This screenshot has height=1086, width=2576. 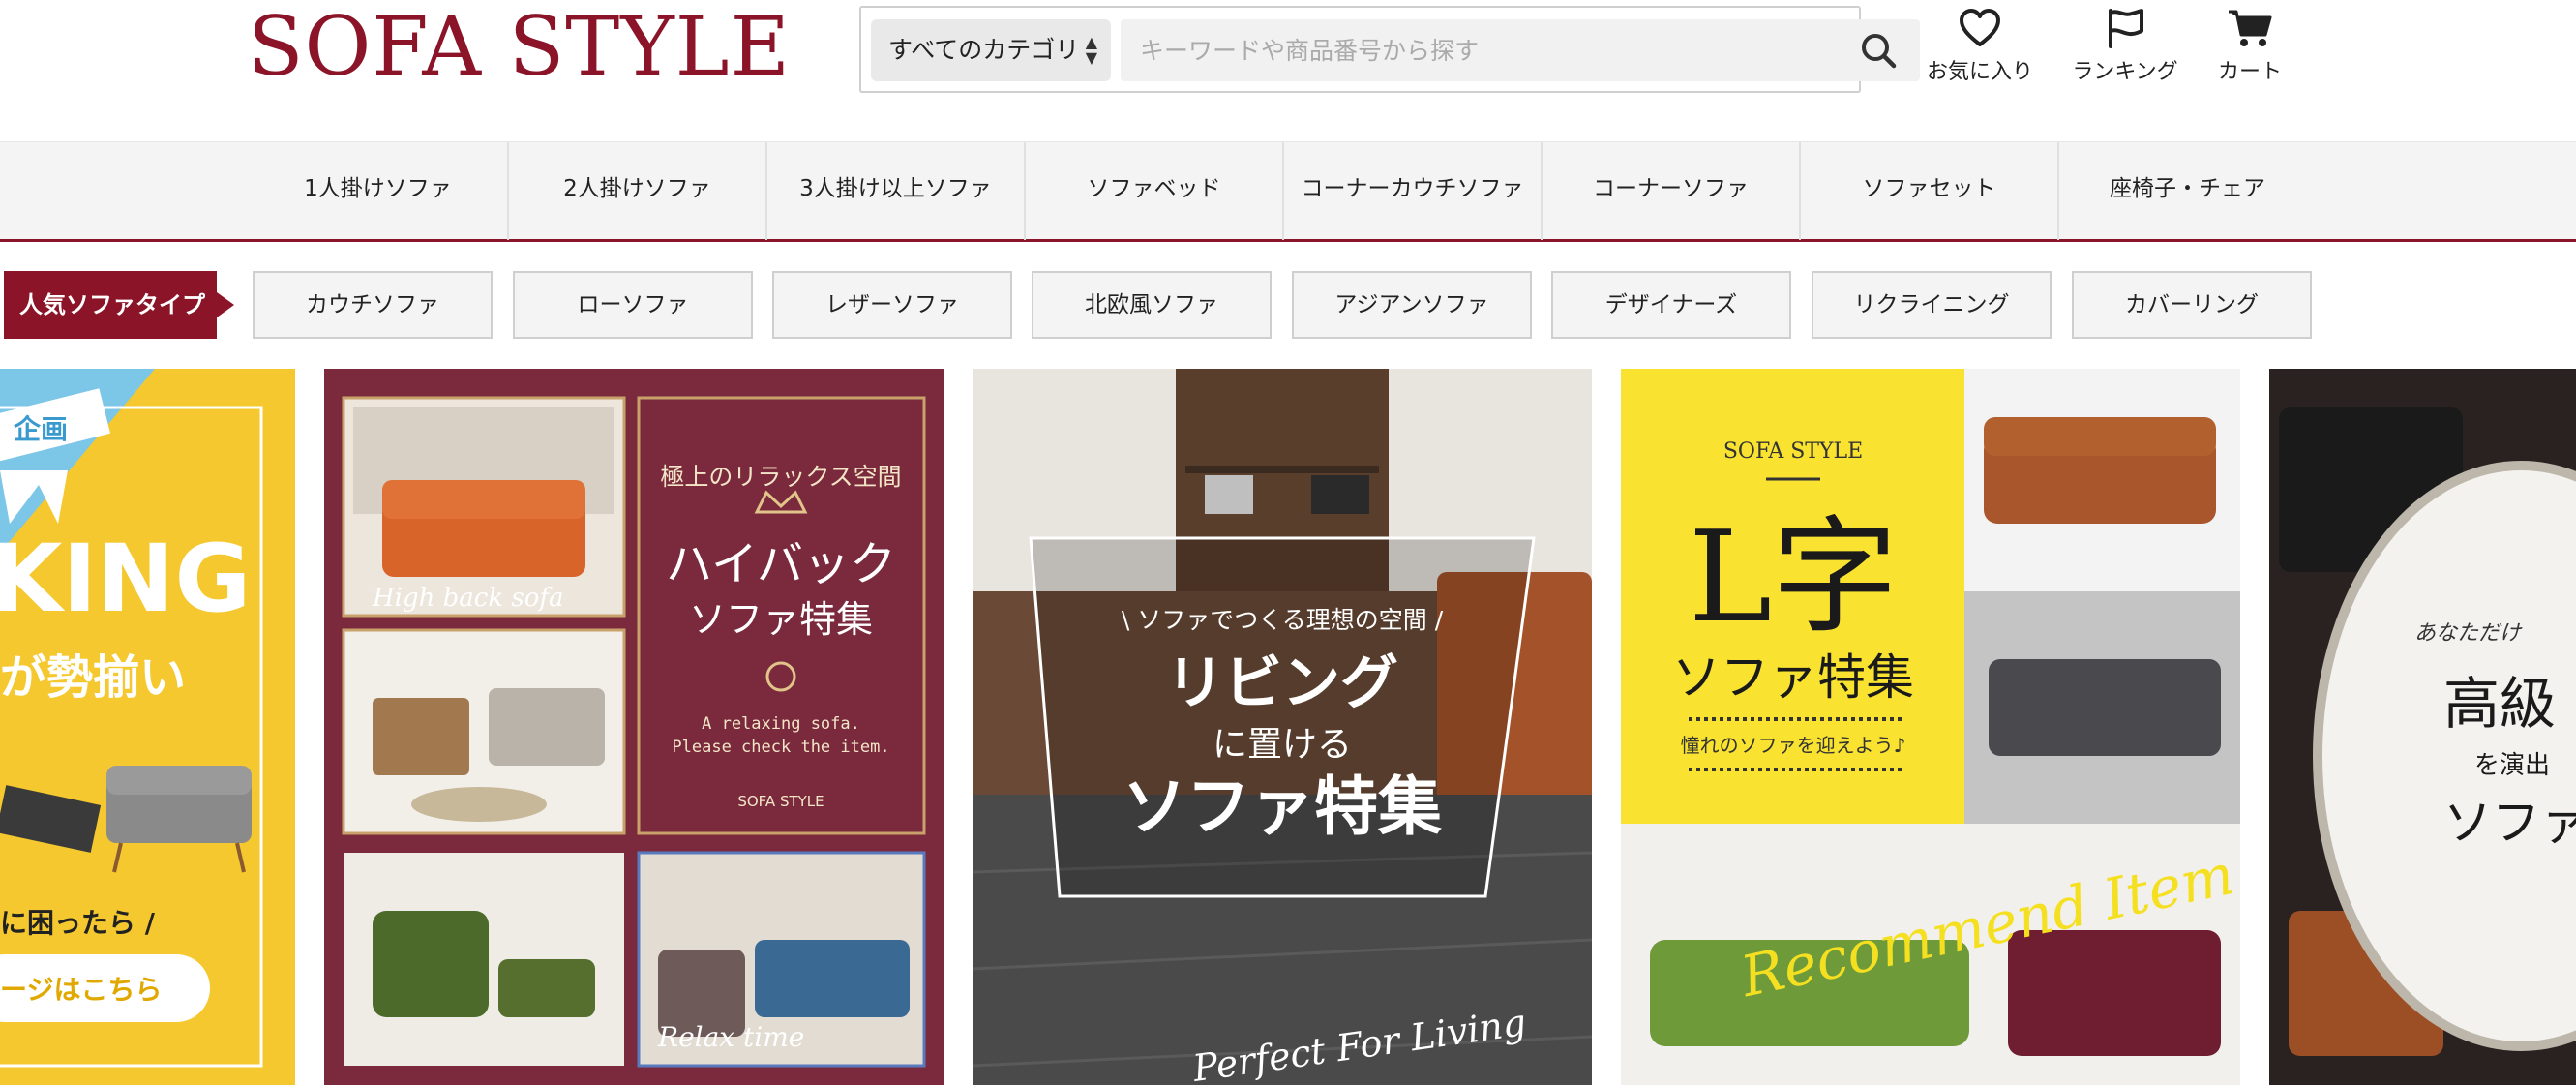 I want to click on cart-link: カート, so click(x=2249, y=46).